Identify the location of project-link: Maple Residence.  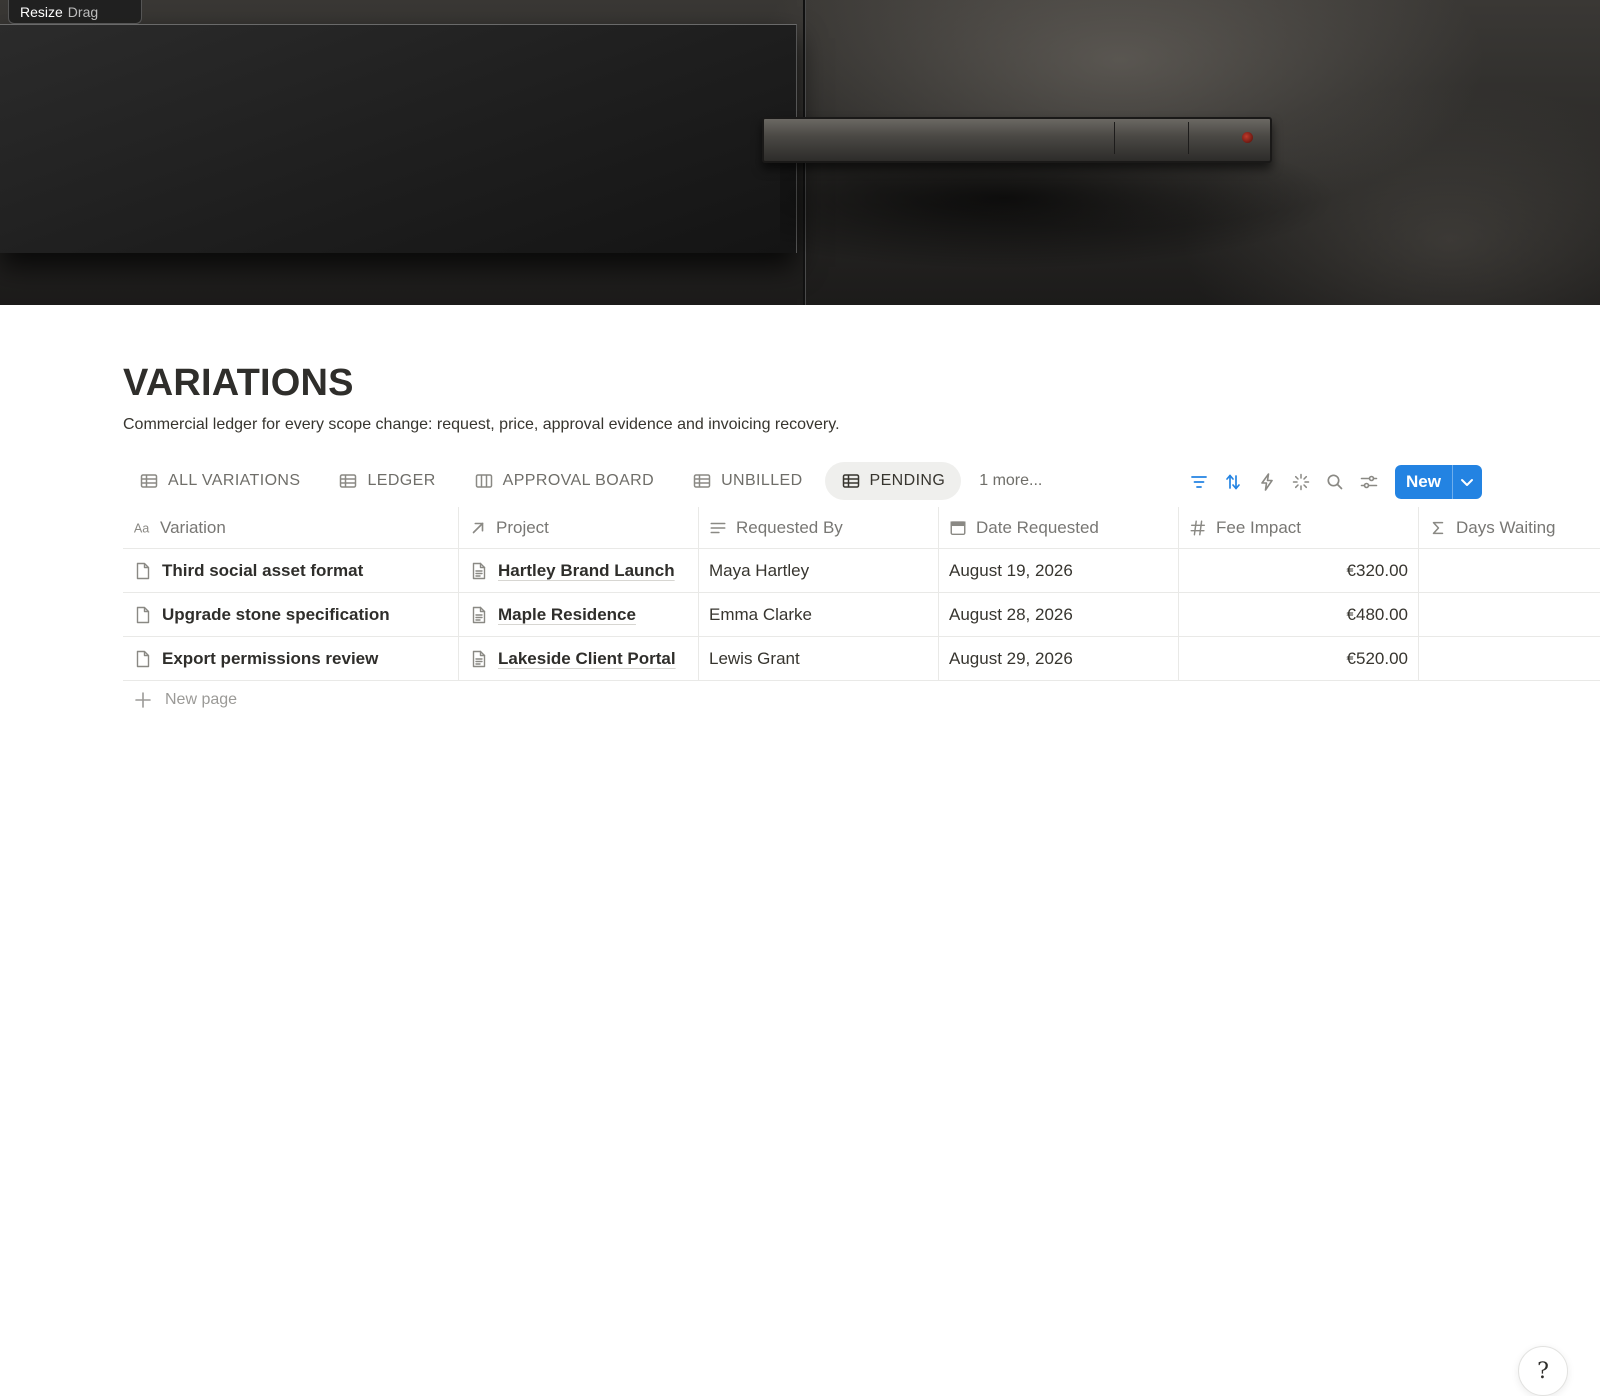
(567, 615).